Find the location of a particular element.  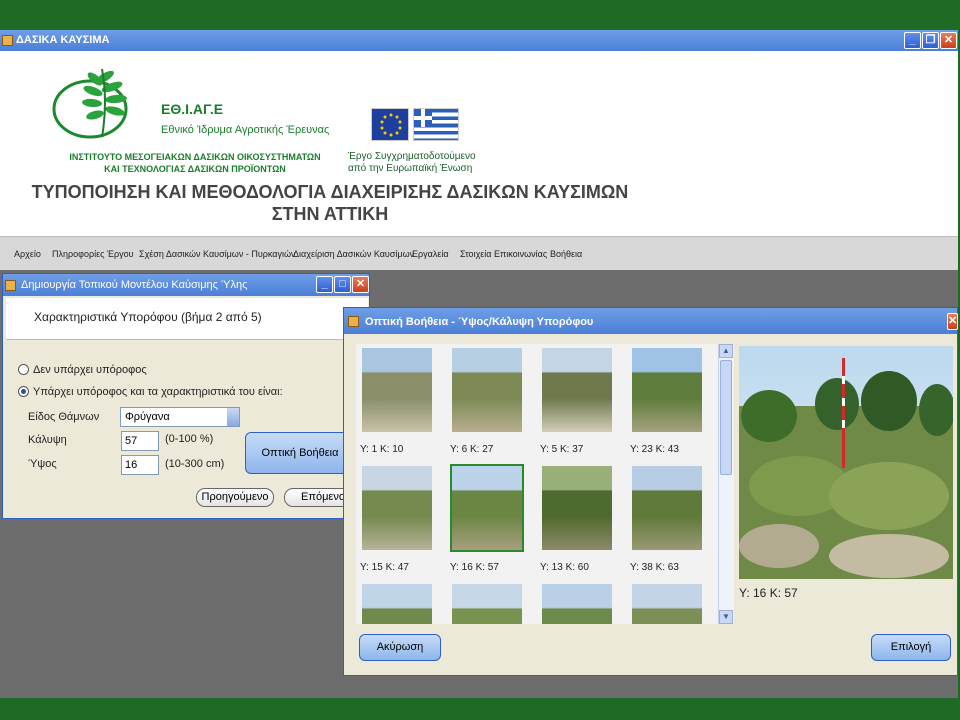

cover-input: 57 is located at coordinates (140, 441).